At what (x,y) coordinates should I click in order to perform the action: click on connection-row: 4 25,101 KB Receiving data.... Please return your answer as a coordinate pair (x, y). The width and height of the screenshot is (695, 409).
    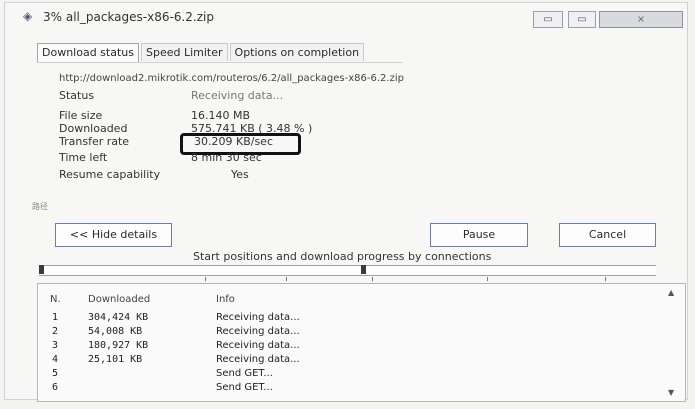
    Looking at the image, I should click on (361, 360).